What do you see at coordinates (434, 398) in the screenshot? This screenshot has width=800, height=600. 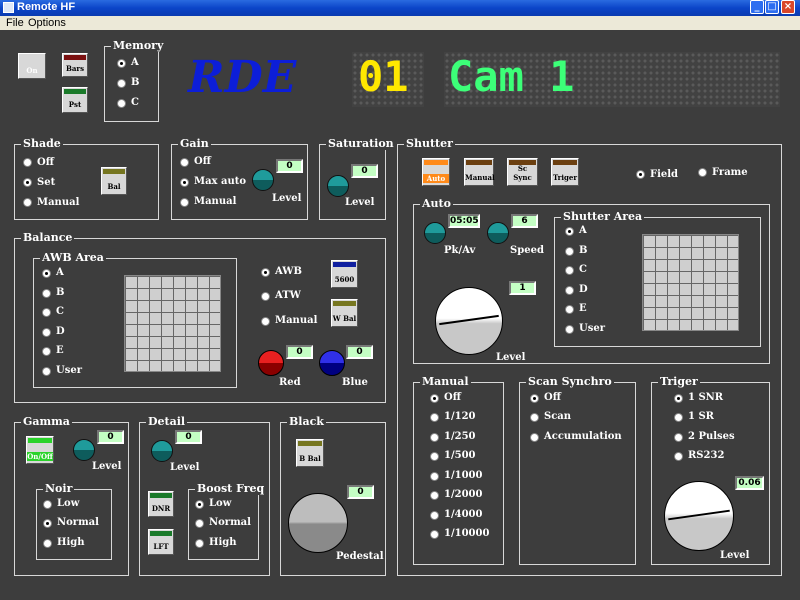 I see `manual-radio-off` at bounding box center [434, 398].